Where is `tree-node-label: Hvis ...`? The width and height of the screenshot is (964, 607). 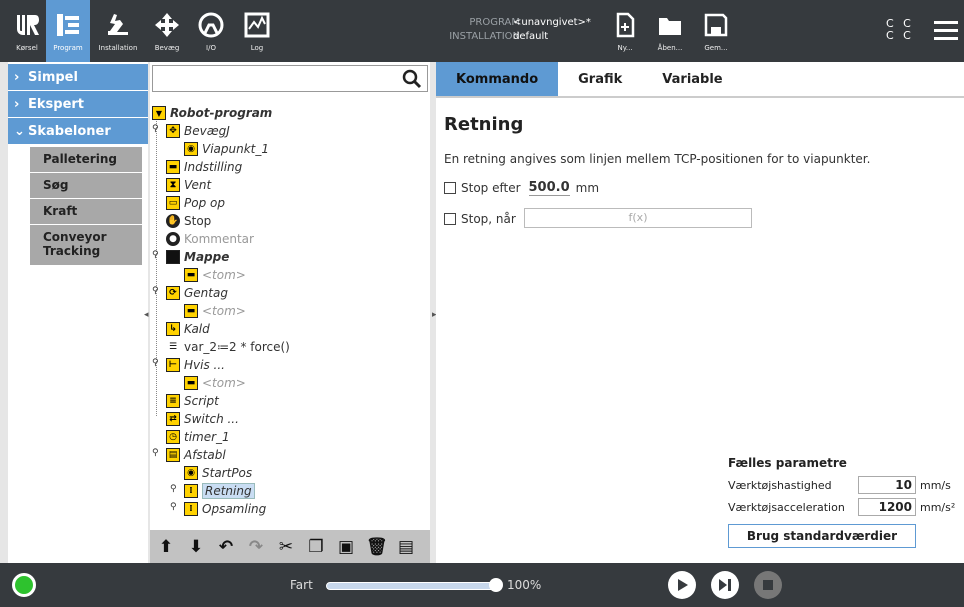
tree-node-label: Hvis ... is located at coordinates (204, 365).